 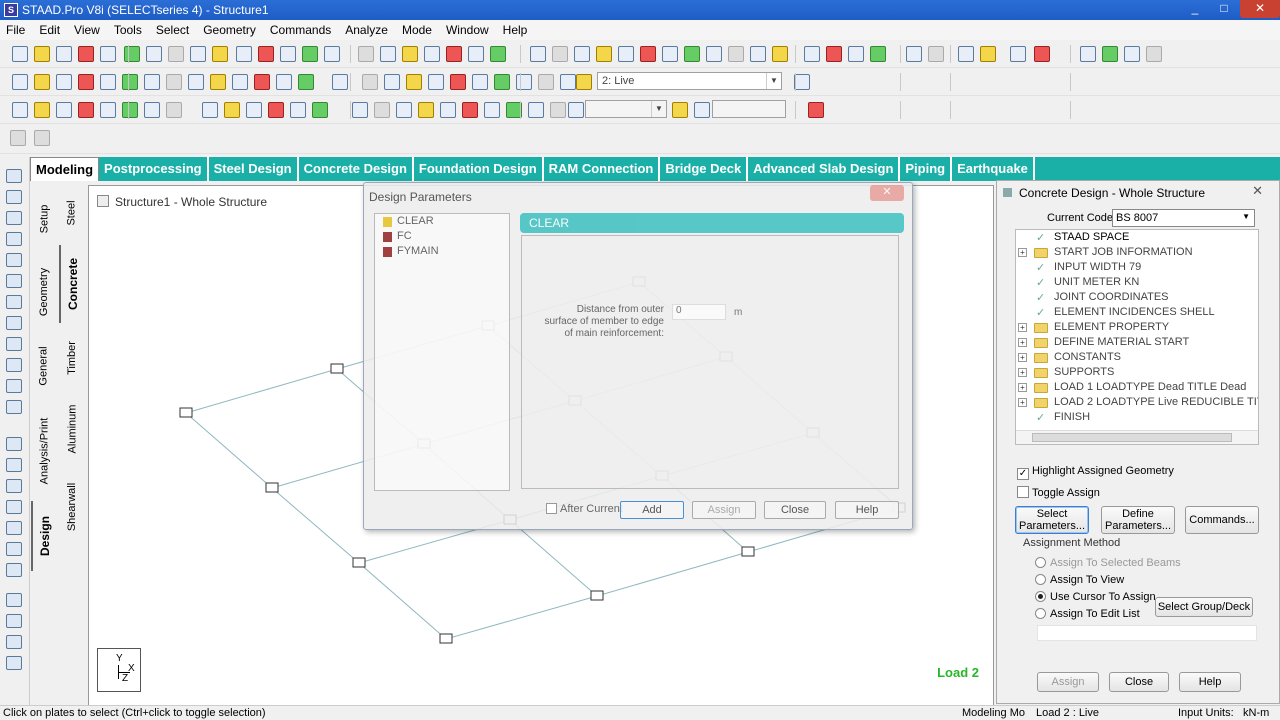 I want to click on assign-button: Assign, so click(x=724, y=510).